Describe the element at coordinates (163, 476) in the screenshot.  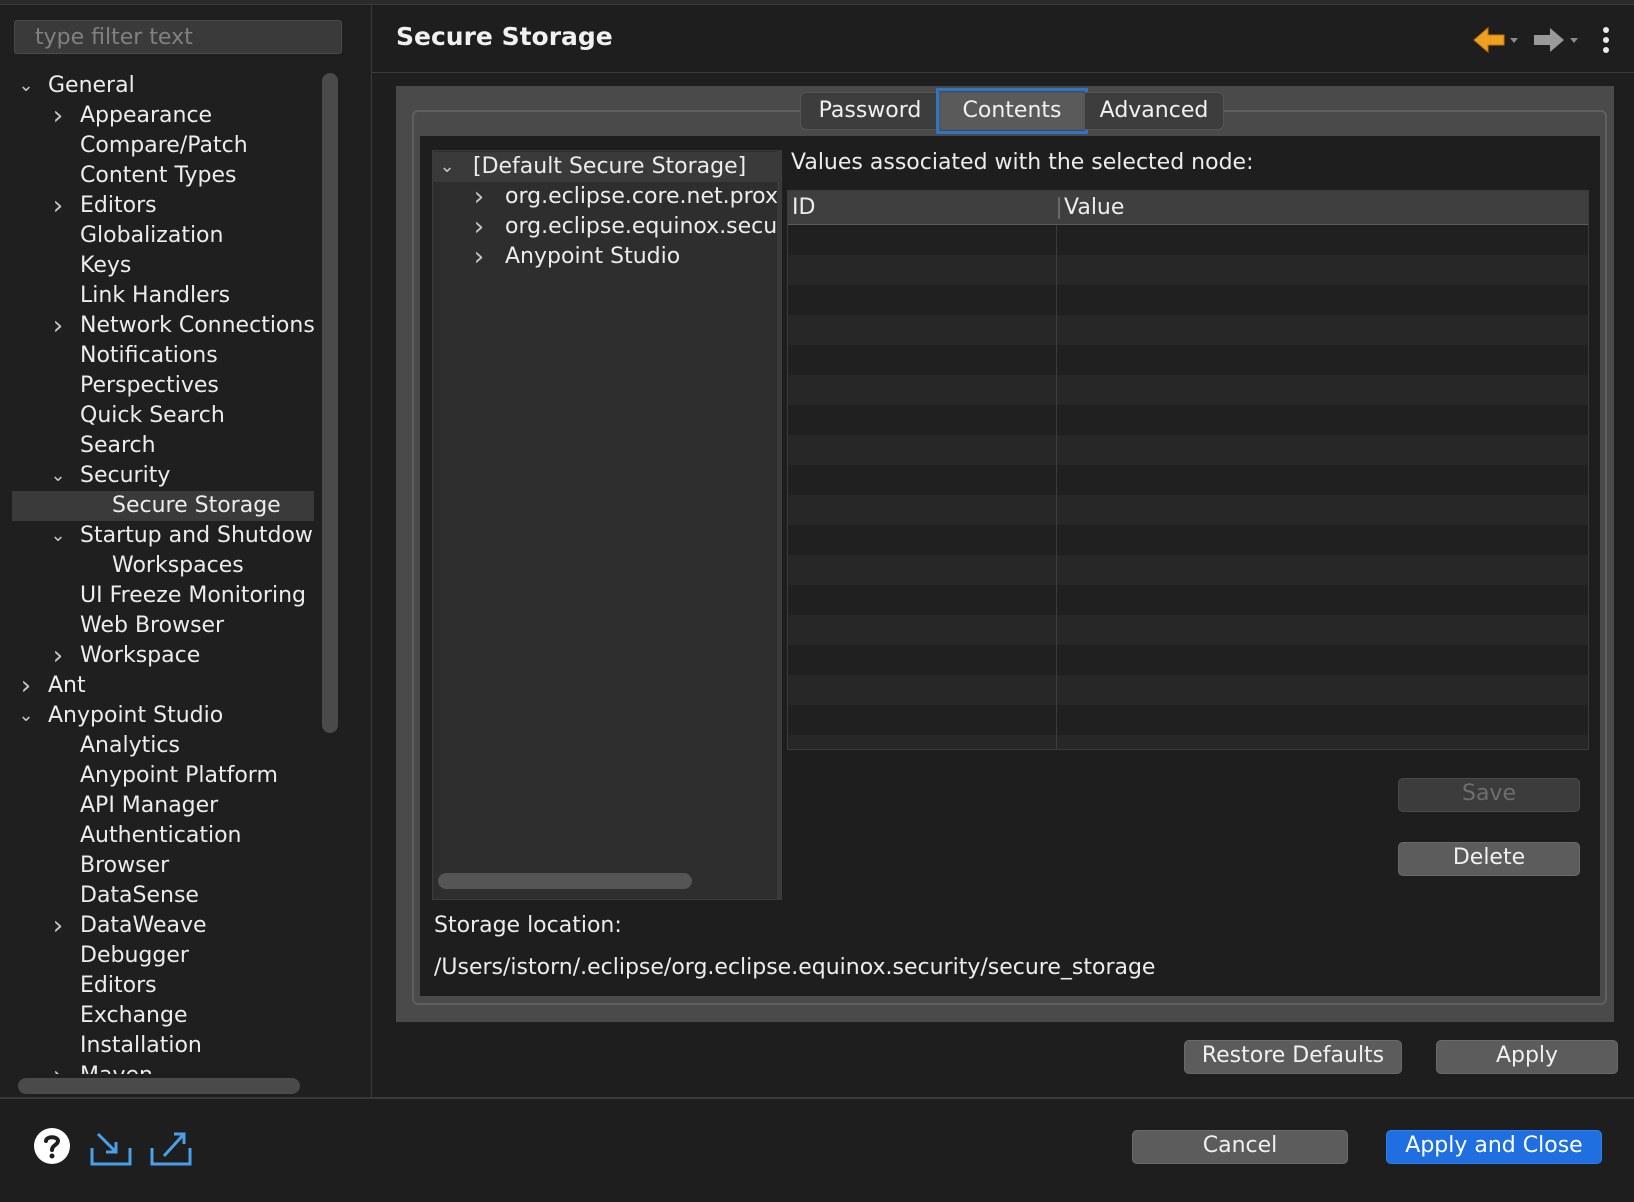
I see `tree-item: ⌄ Security` at that location.